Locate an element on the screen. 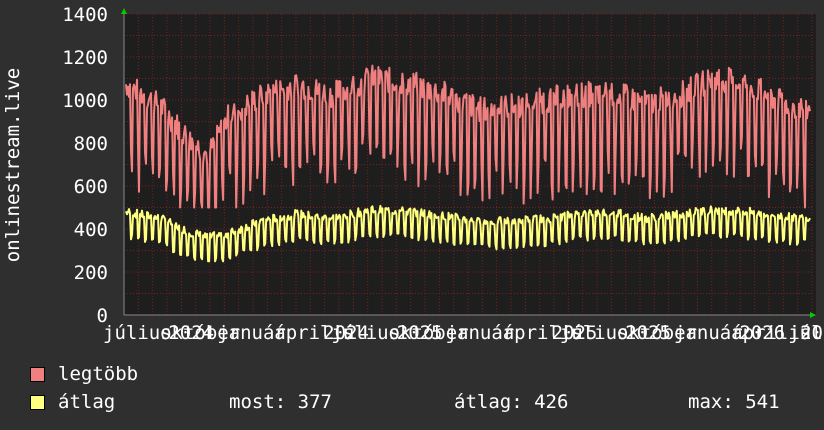 The height and width of the screenshot is (430, 824). x-tick-label: 2026 is located at coordinates (762, 333).